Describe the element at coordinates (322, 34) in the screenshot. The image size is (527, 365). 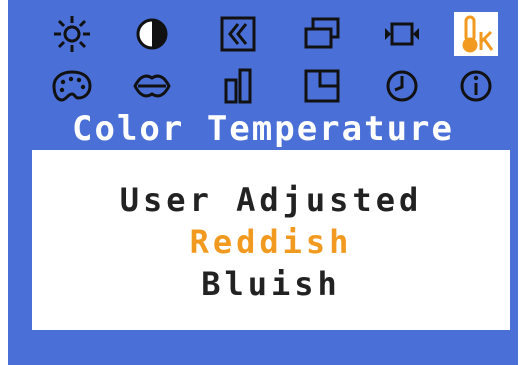
I see `size-icon` at that location.